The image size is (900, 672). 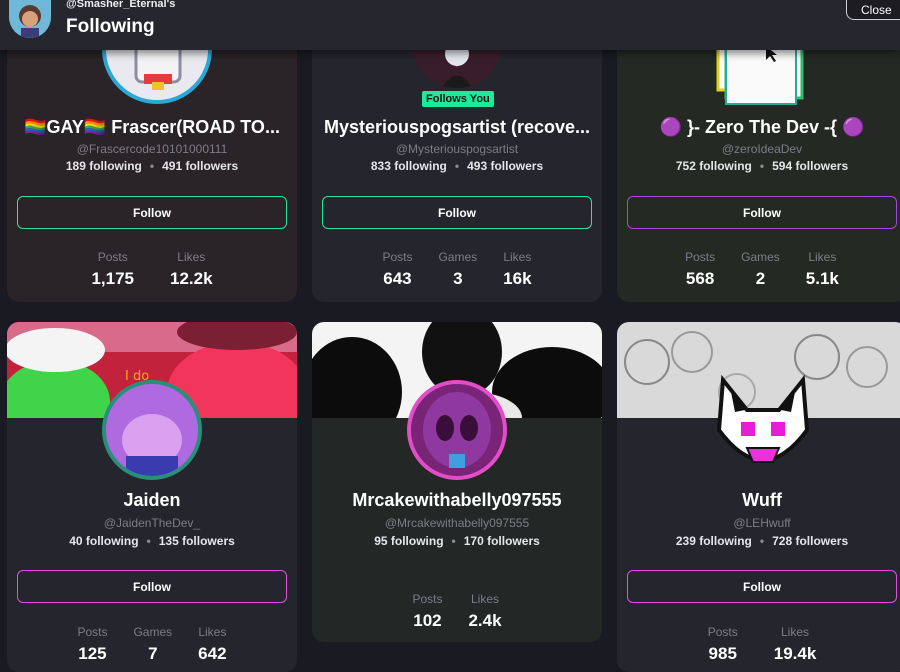 I want to click on profile-owner: @Smasher_Eternal's, so click(x=121, y=5).